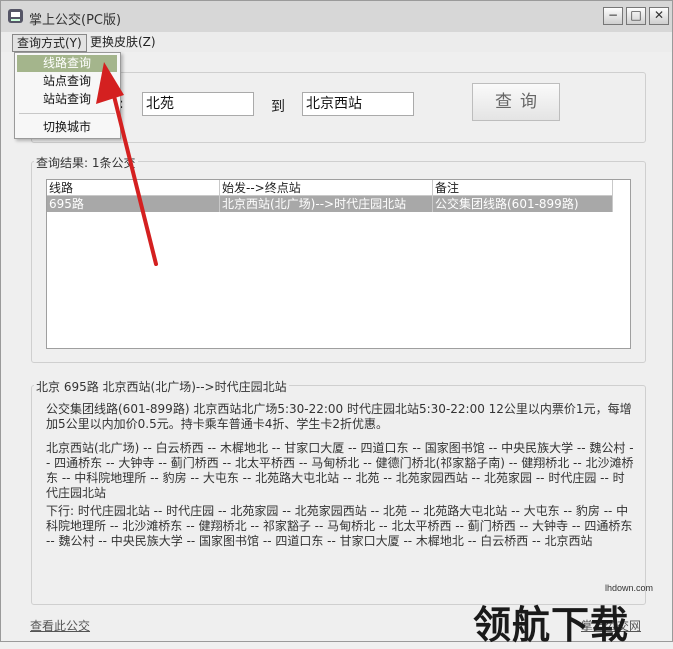  I want to click on menu-change-skin: 更换皮肤(Z), so click(123, 42).